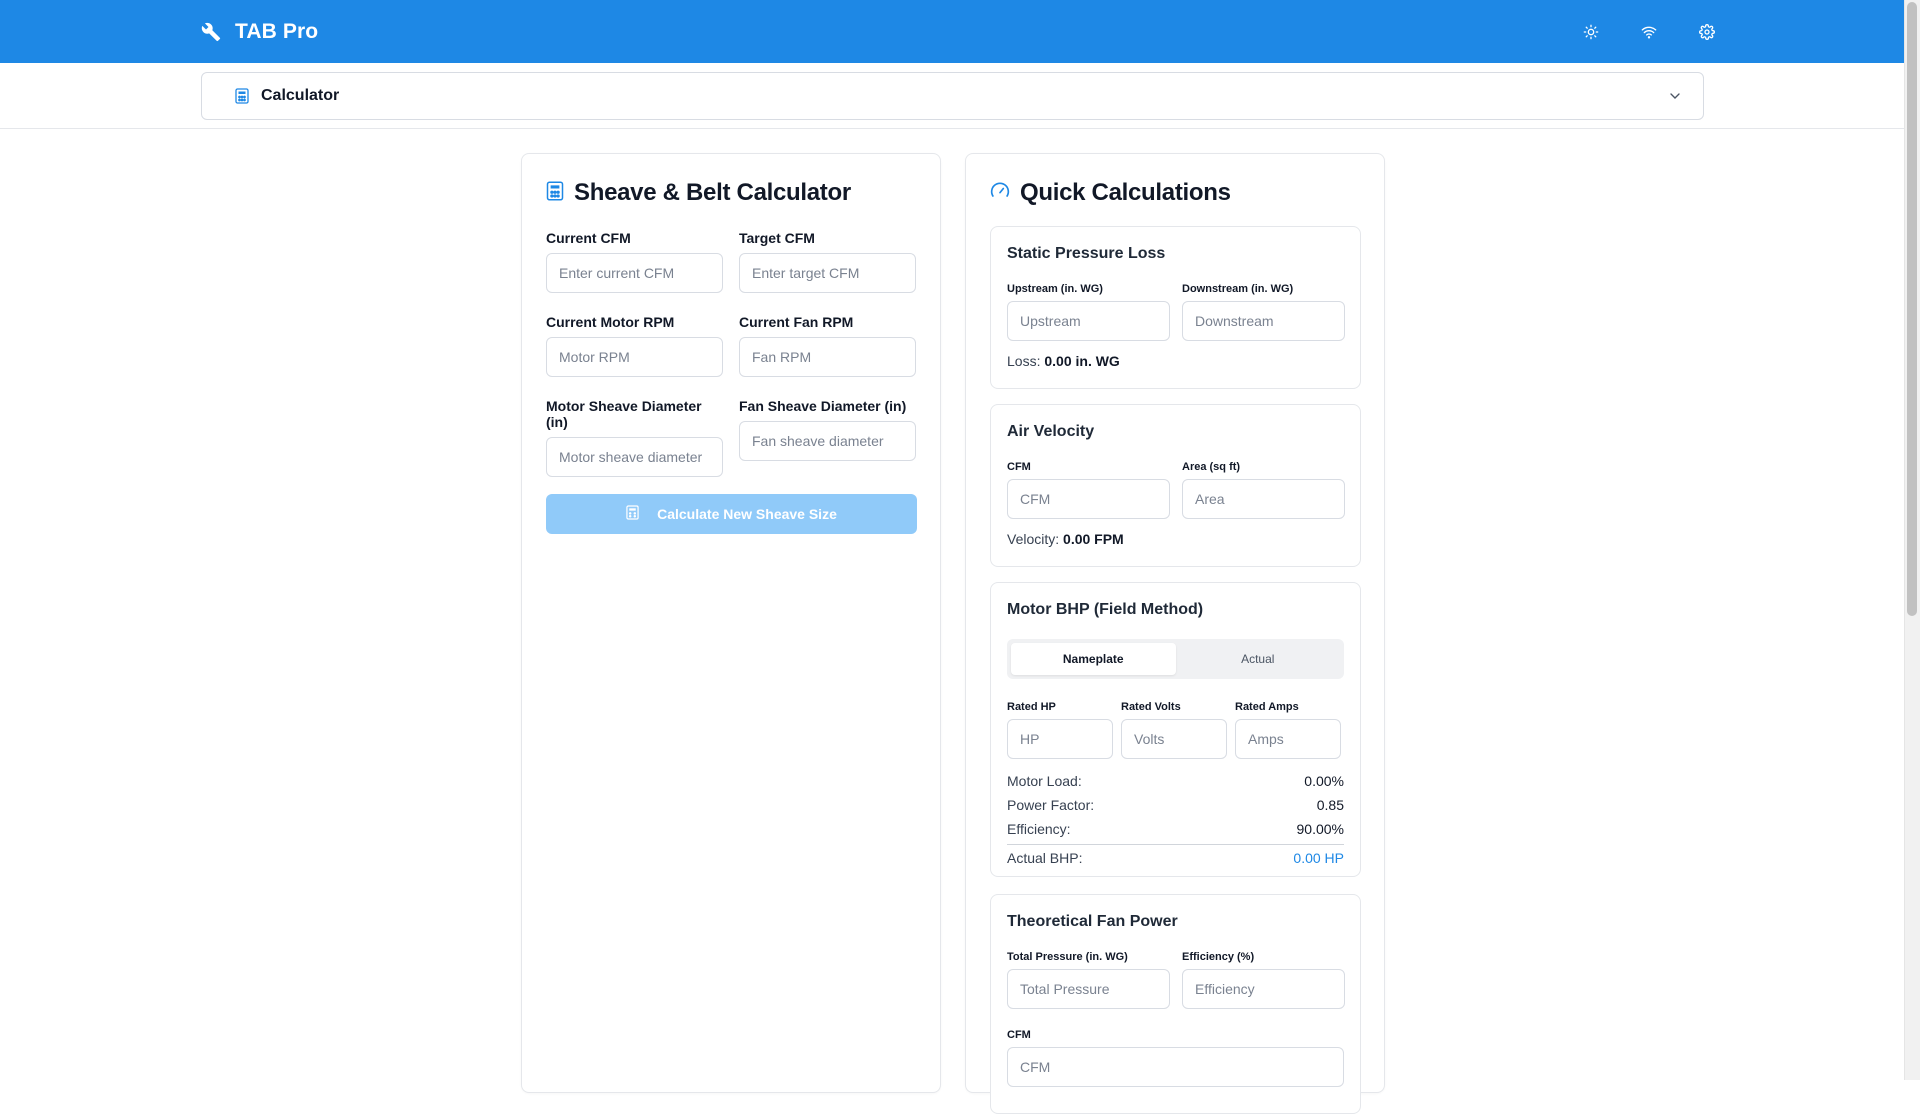 The height and width of the screenshot is (1114, 1920). I want to click on actual-bhp-value: 0.00 HP, so click(1318, 858).